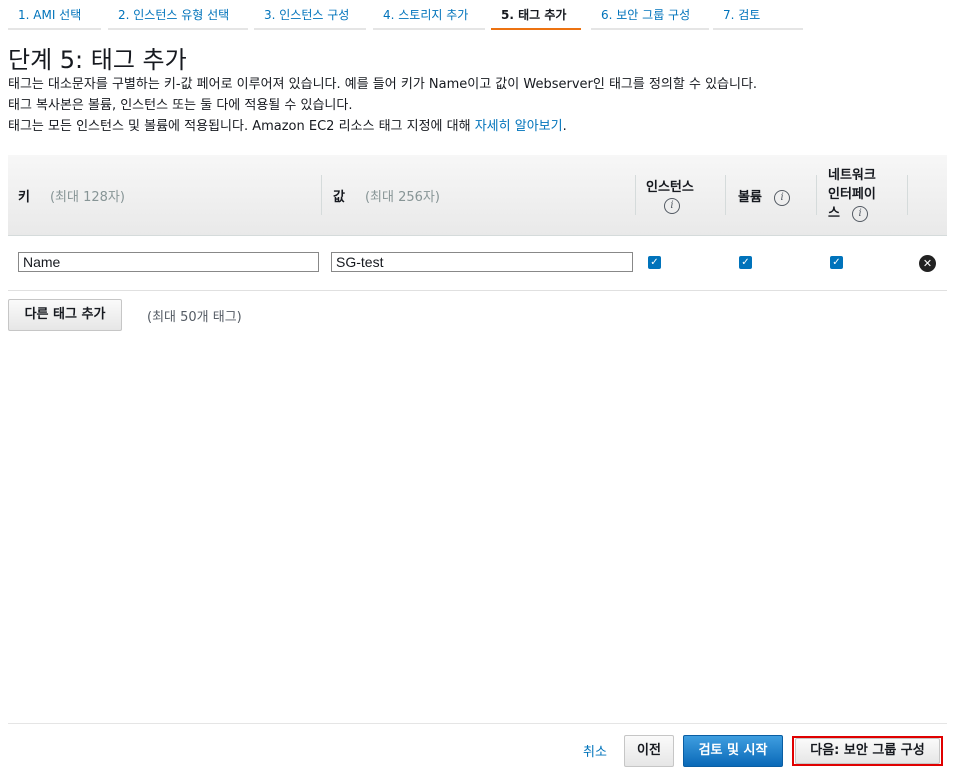 This screenshot has width=953, height=776. What do you see at coordinates (654, 262) in the screenshot?
I see `instances-checkbox: ✓` at bounding box center [654, 262].